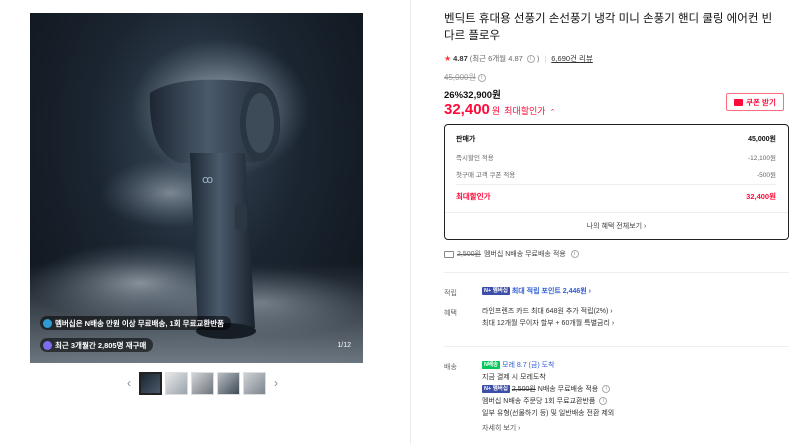  What do you see at coordinates (761, 158) in the screenshot?
I see `discount-value: -12,100원` at bounding box center [761, 158].